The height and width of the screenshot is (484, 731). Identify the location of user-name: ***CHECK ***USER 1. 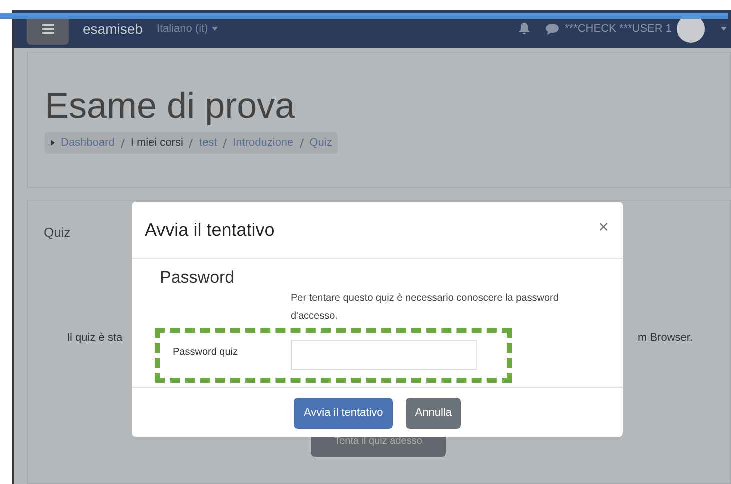
(618, 29).